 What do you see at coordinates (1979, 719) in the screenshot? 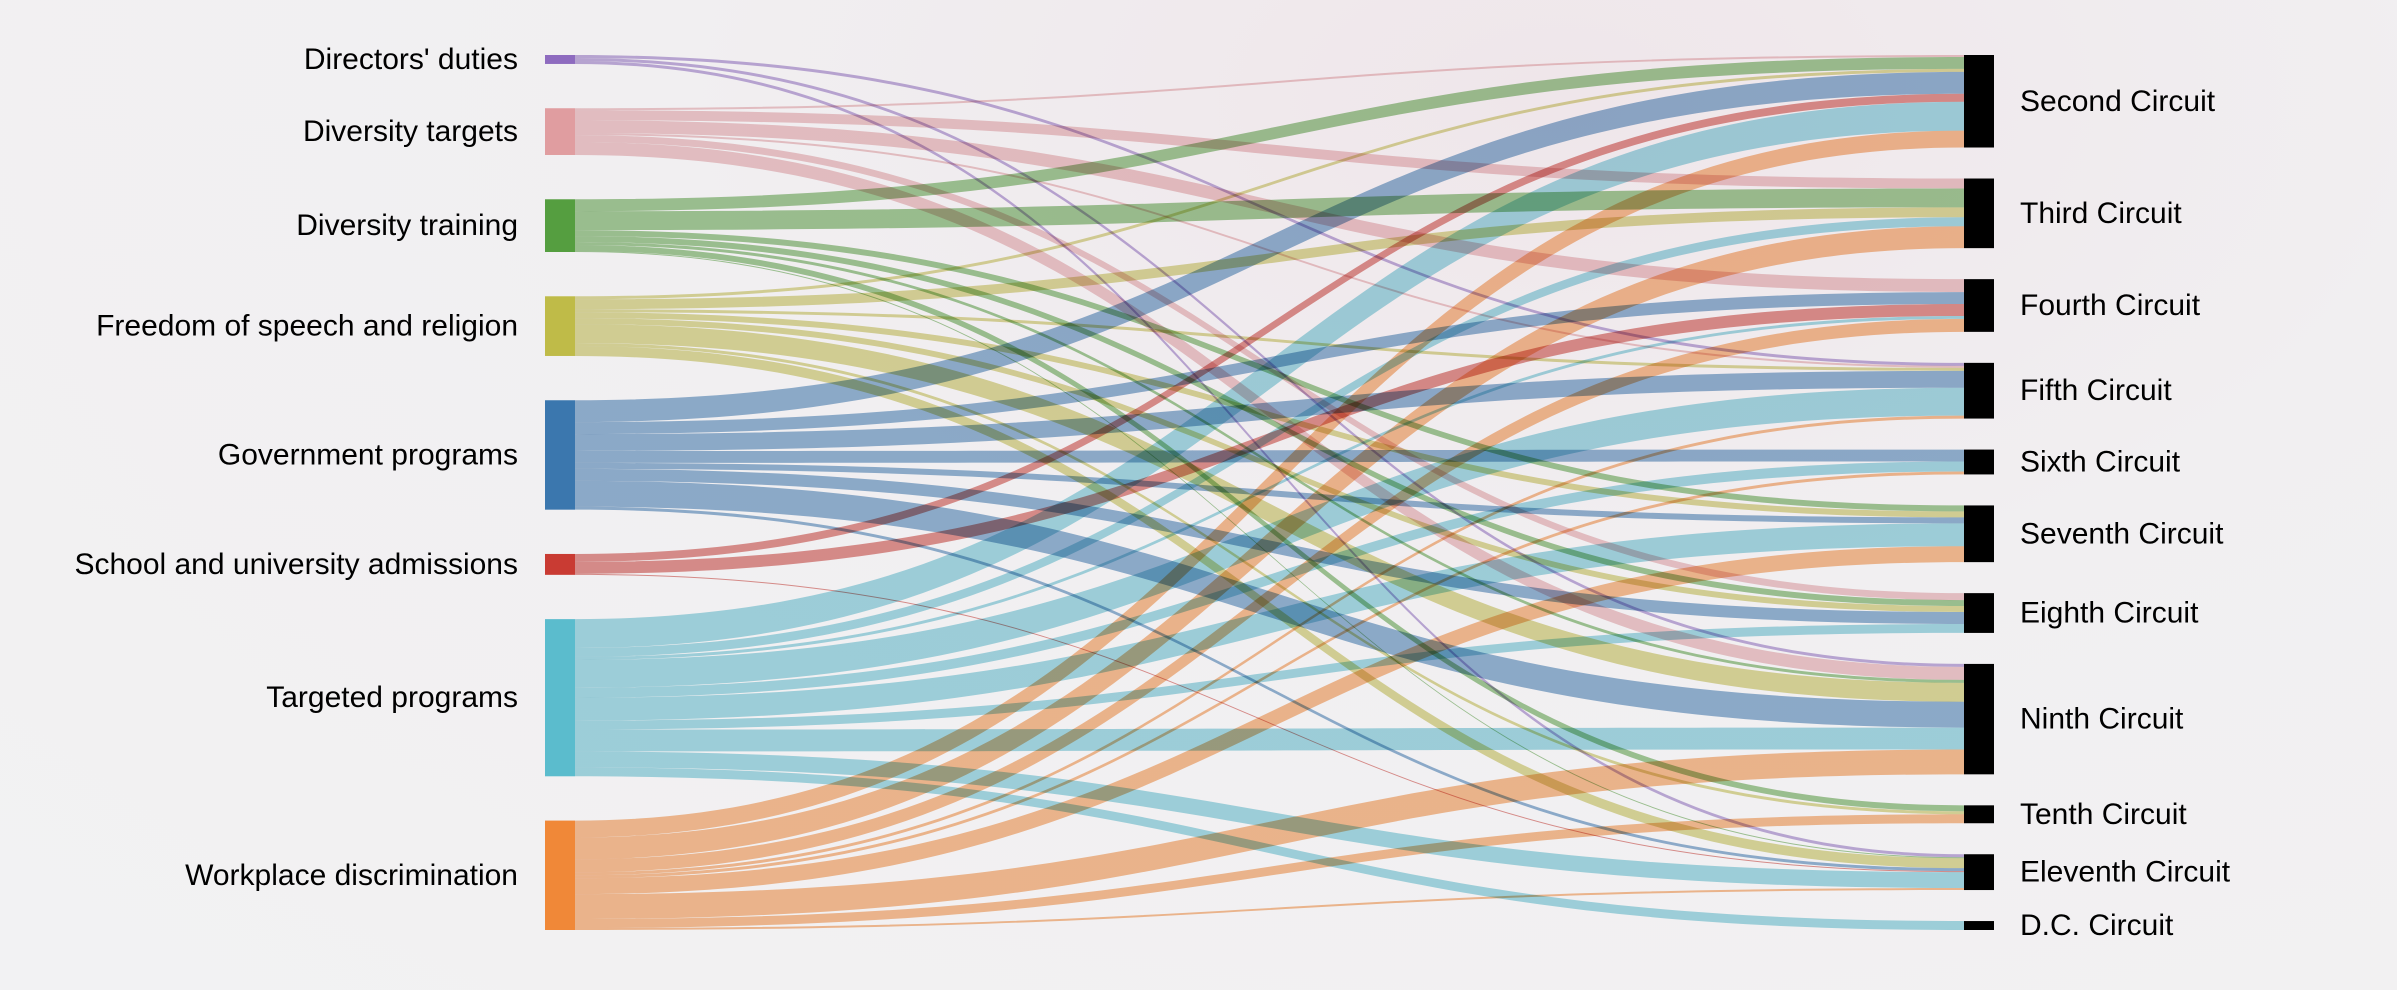
I see `target-node-ninth-circuit` at bounding box center [1979, 719].